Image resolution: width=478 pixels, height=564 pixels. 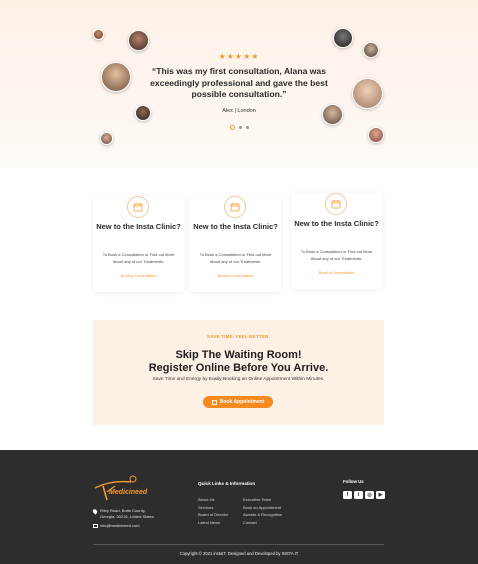 What do you see at coordinates (238, 336) in the screenshot?
I see `banner-subtitle: SAVE TIME. FEEL BETTER.` at bounding box center [238, 336].